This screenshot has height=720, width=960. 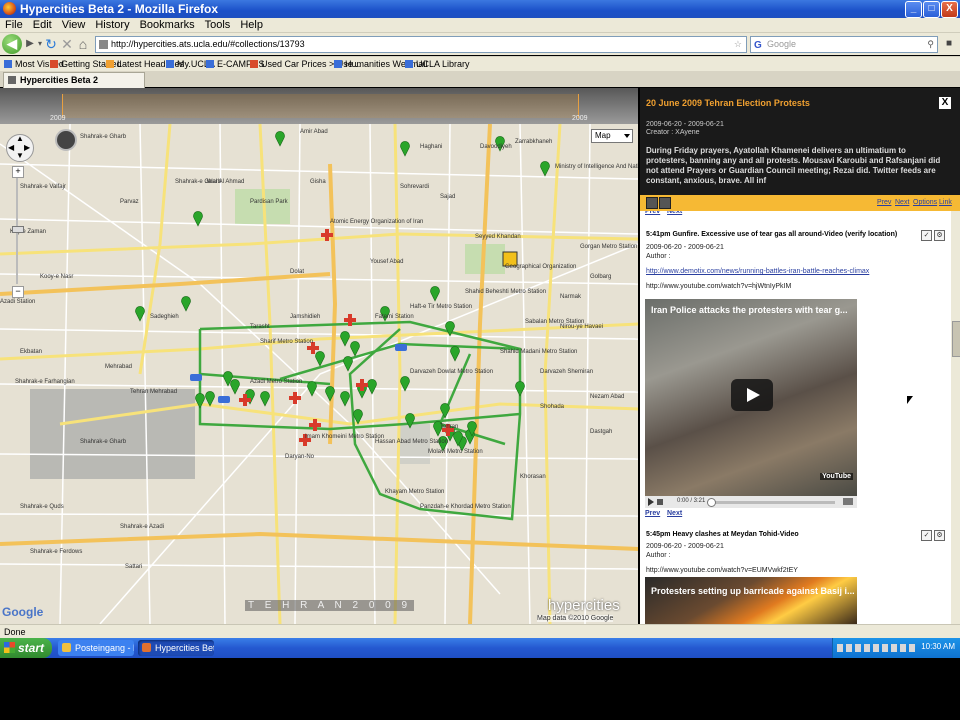 What do you see at coordinates (11, 147) in the screenshot?
I see `pan-left-icon: ◀` at bounding box center [11, 147].